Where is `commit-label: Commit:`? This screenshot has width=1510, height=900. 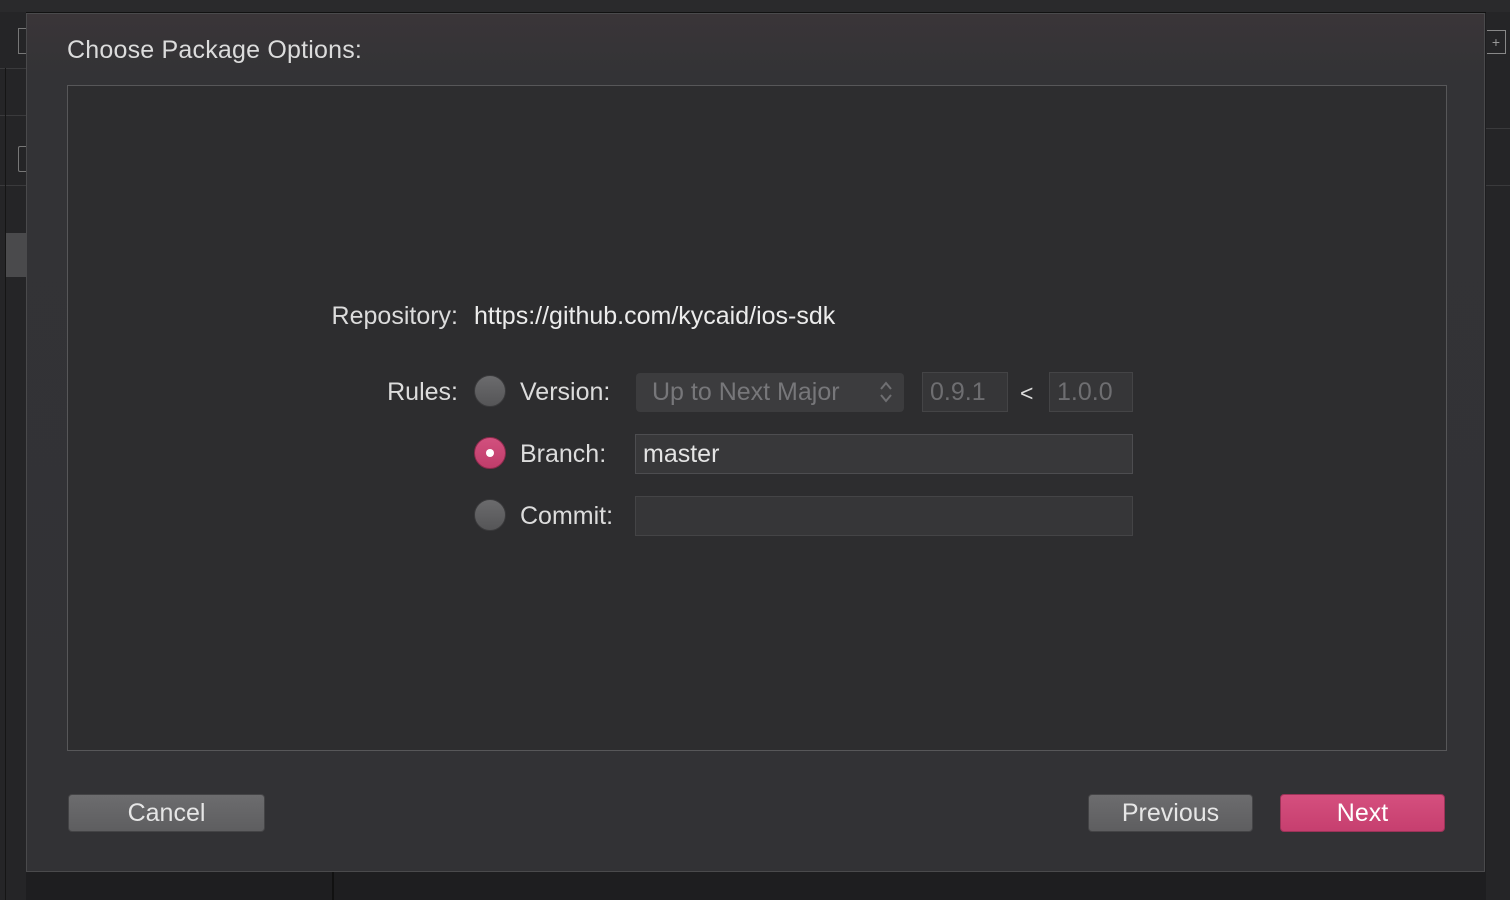 commit-label: Commit: is located at coordinates (567, 516).